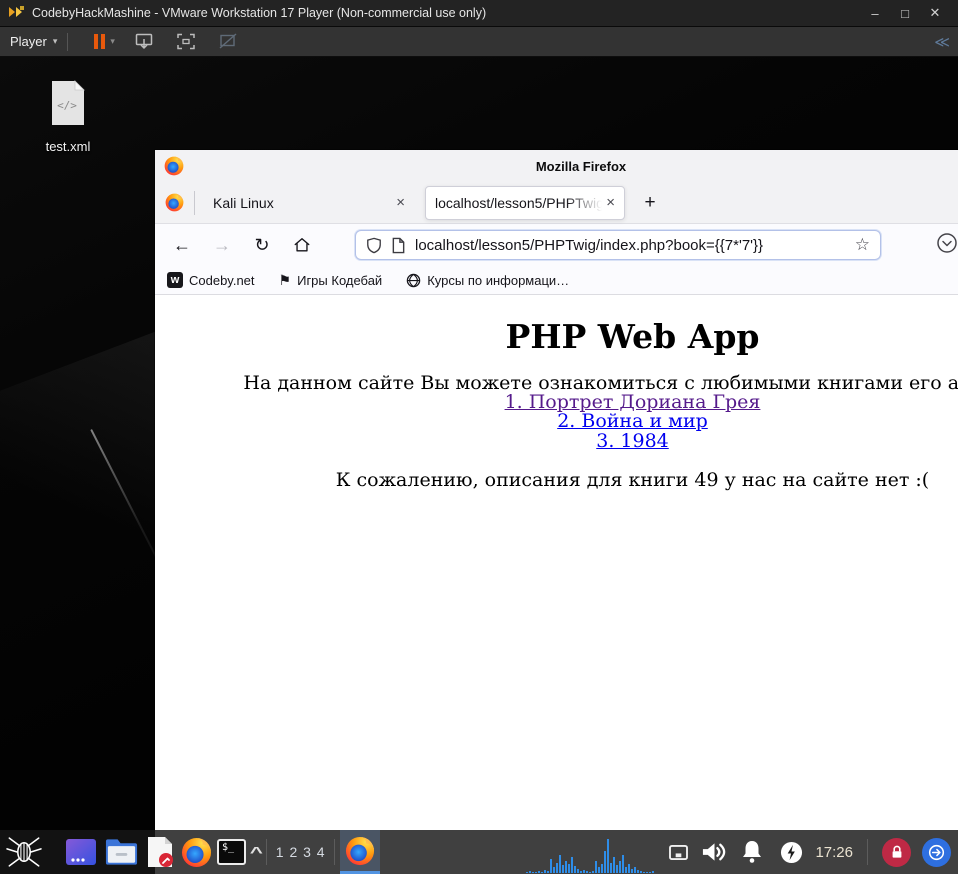 This screenshot has height=874, width=958. I want to click on taskbar: $_ ^ 1 2 3 4 17:26, so click(479, 852).